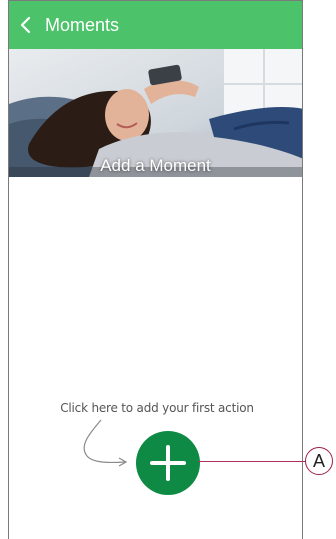  What do you see at coordinates (252, 461) in the screenshot?
I see `callout-line` at bounding box center [252, 461].